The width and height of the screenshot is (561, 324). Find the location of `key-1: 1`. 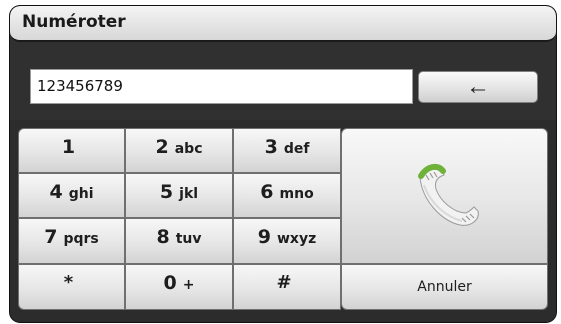

key-1: 1 is located at coordinates (71, 150).